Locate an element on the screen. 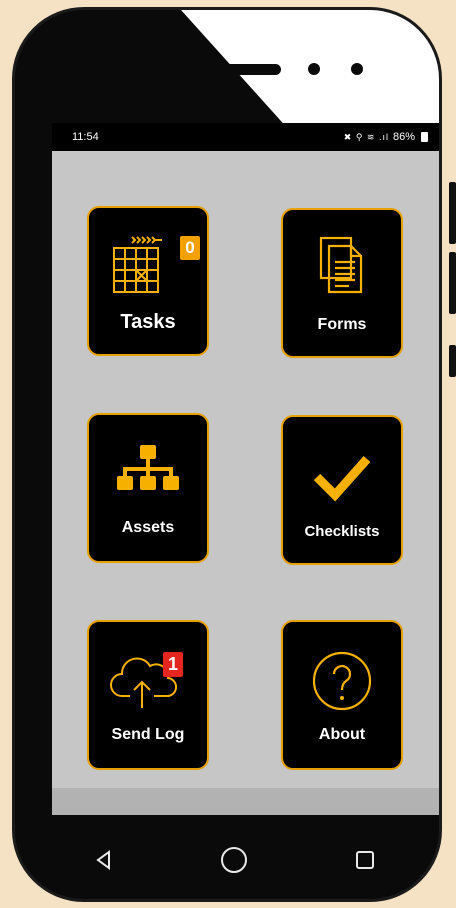 The width and height of the screenshot is (456, 908). status-icons: ✖ ⚲ ≋ .ıl is located at coordinates (366, 137).